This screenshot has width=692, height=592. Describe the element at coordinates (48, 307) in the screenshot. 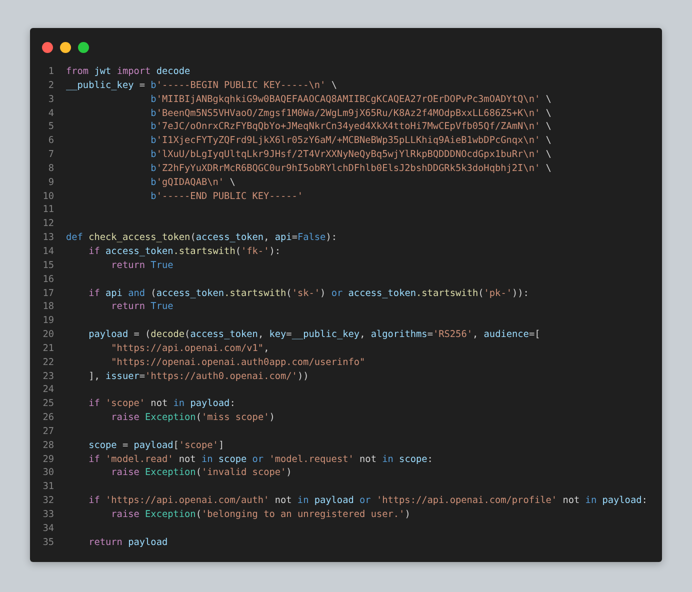

I see `line-number: 18` at that location.